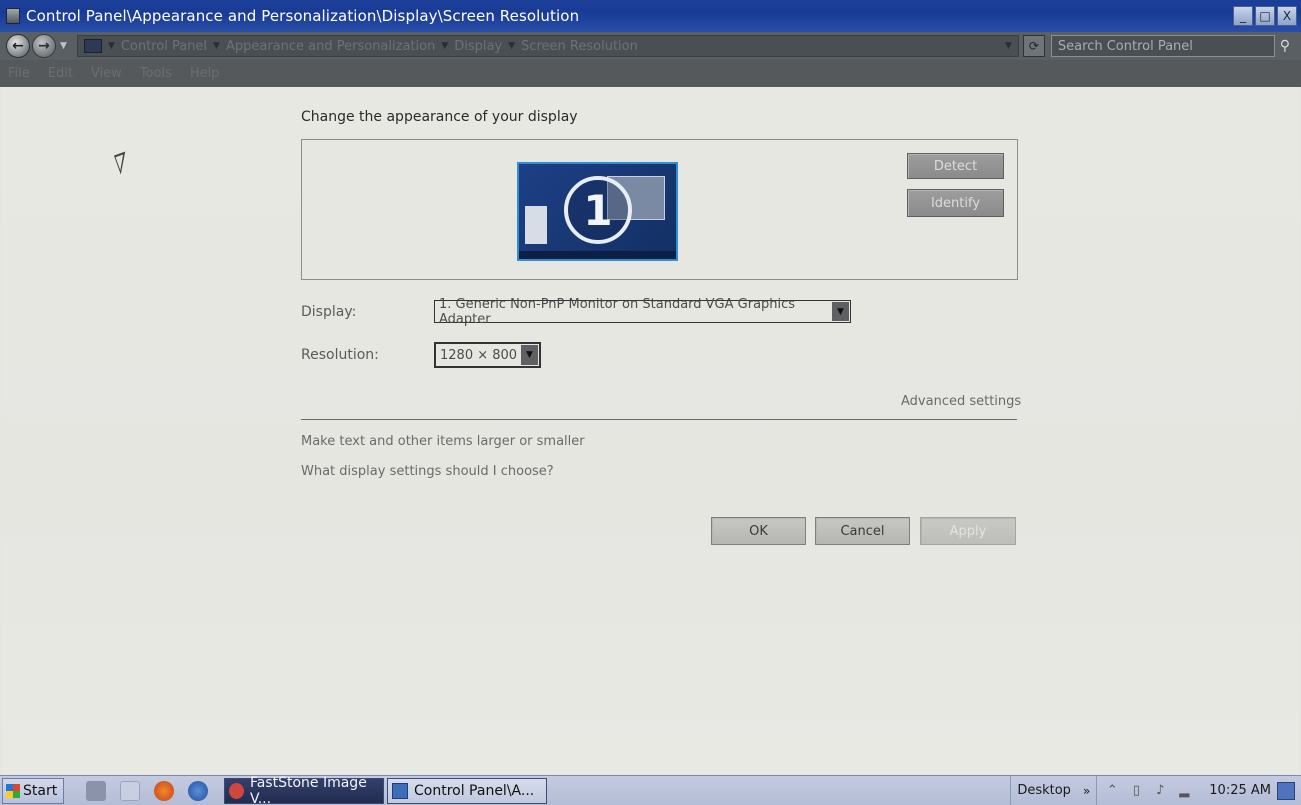 This screenshot has height=805, width=1301. I want to click on page-title: Change the appearance of your display, so click(439, 117).